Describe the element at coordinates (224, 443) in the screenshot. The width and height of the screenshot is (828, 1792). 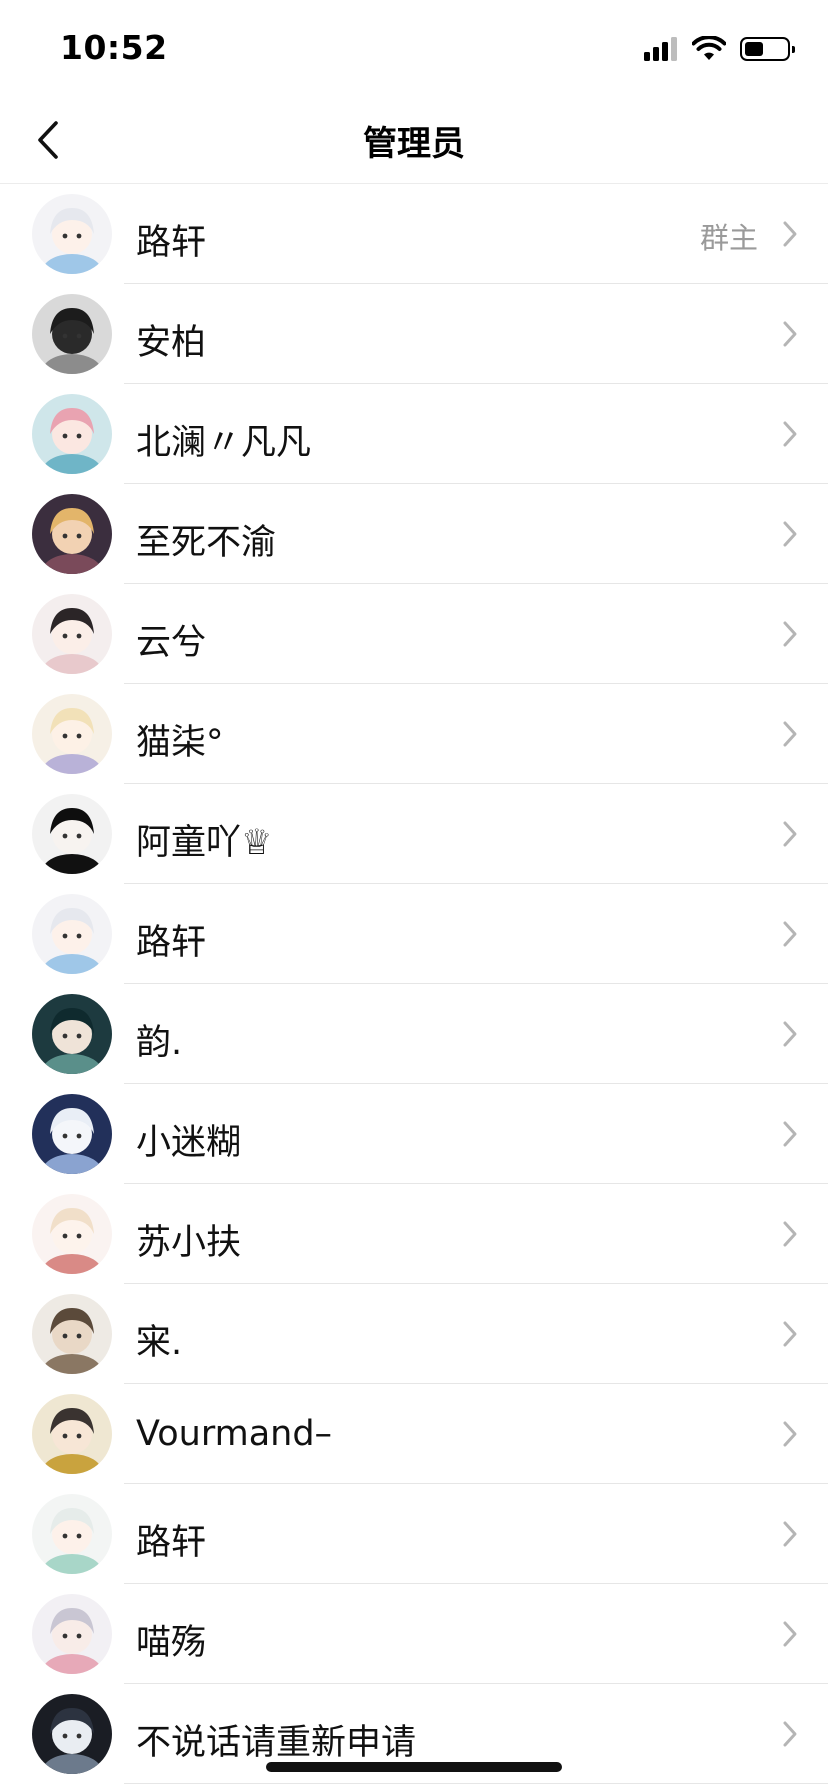
I see `member-name: 北澜〃凡凡` at that location.